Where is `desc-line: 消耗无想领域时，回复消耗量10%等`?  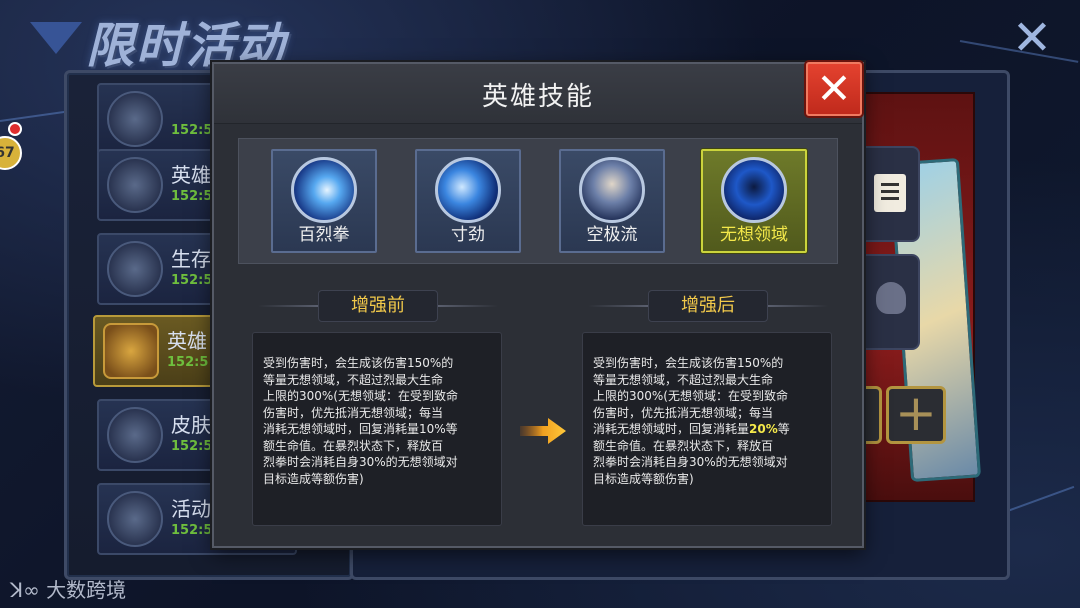 desc-line: 消耗无想领域时，回复消耗量10%等 is located at coordinates (360, 429).